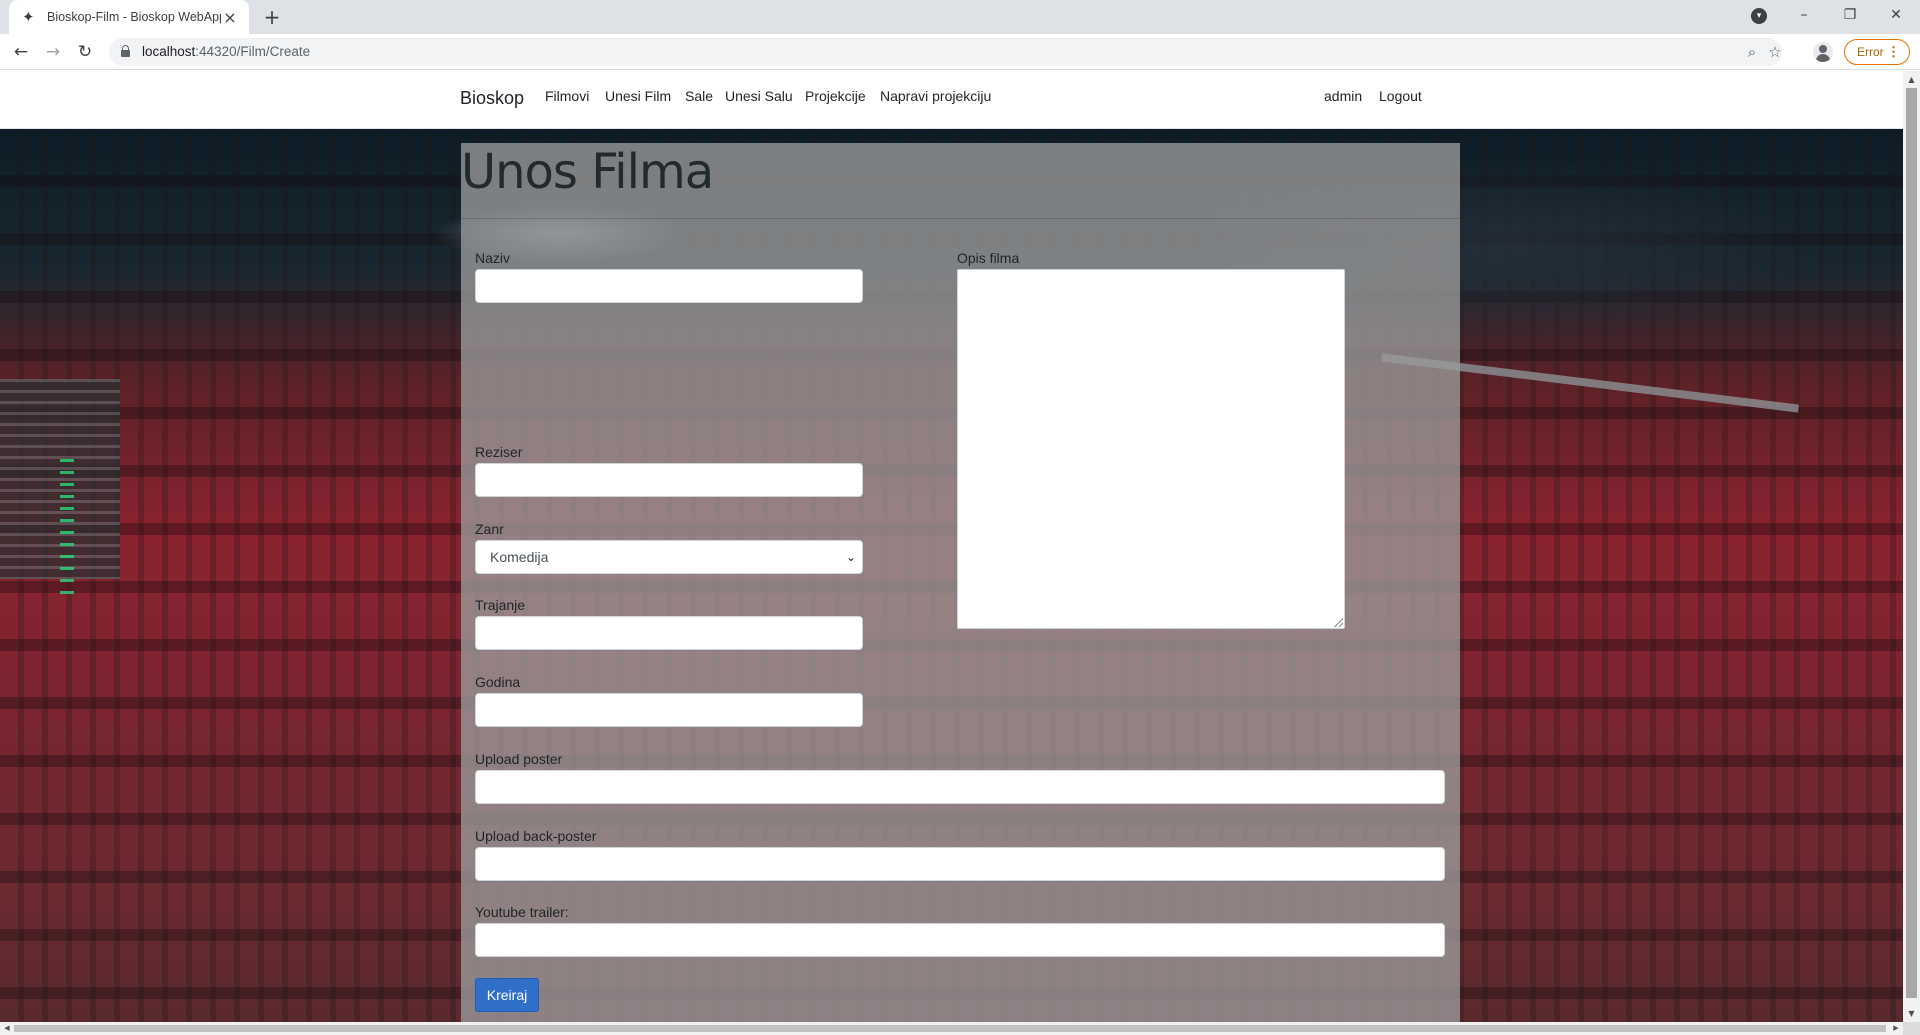 The image size is (1920, 1035). Describe the element at coordinates (1804, 15) in the screenshot. I see `minimize-icon: –` at that location.